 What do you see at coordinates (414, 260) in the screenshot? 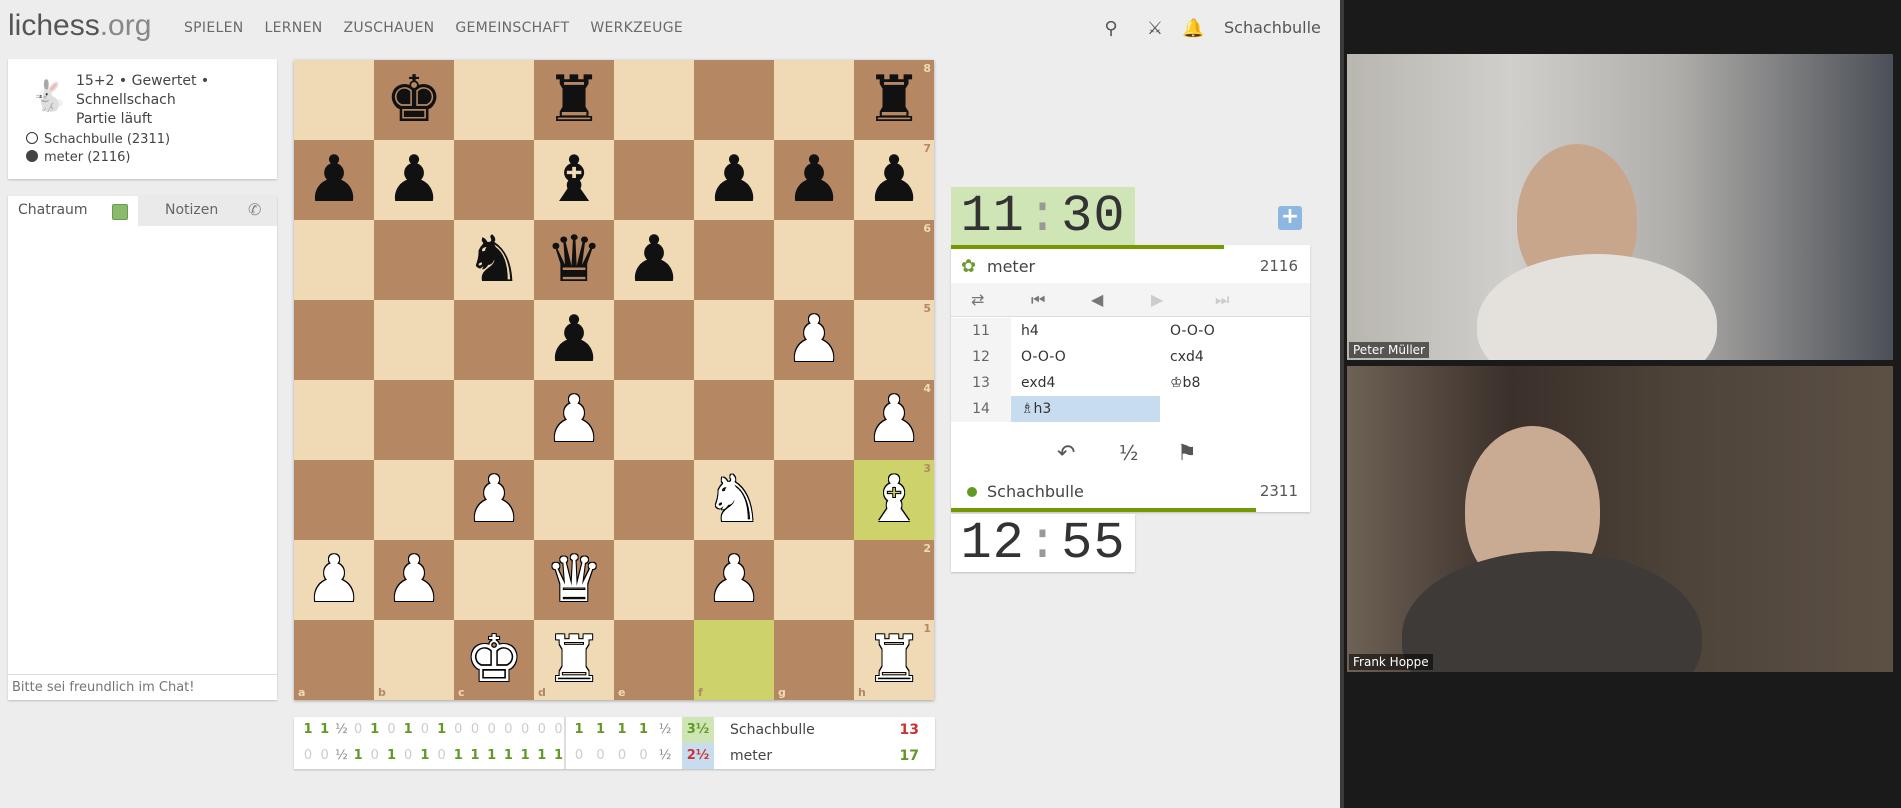
I see `square-b6` at bounding box center [414, 260].